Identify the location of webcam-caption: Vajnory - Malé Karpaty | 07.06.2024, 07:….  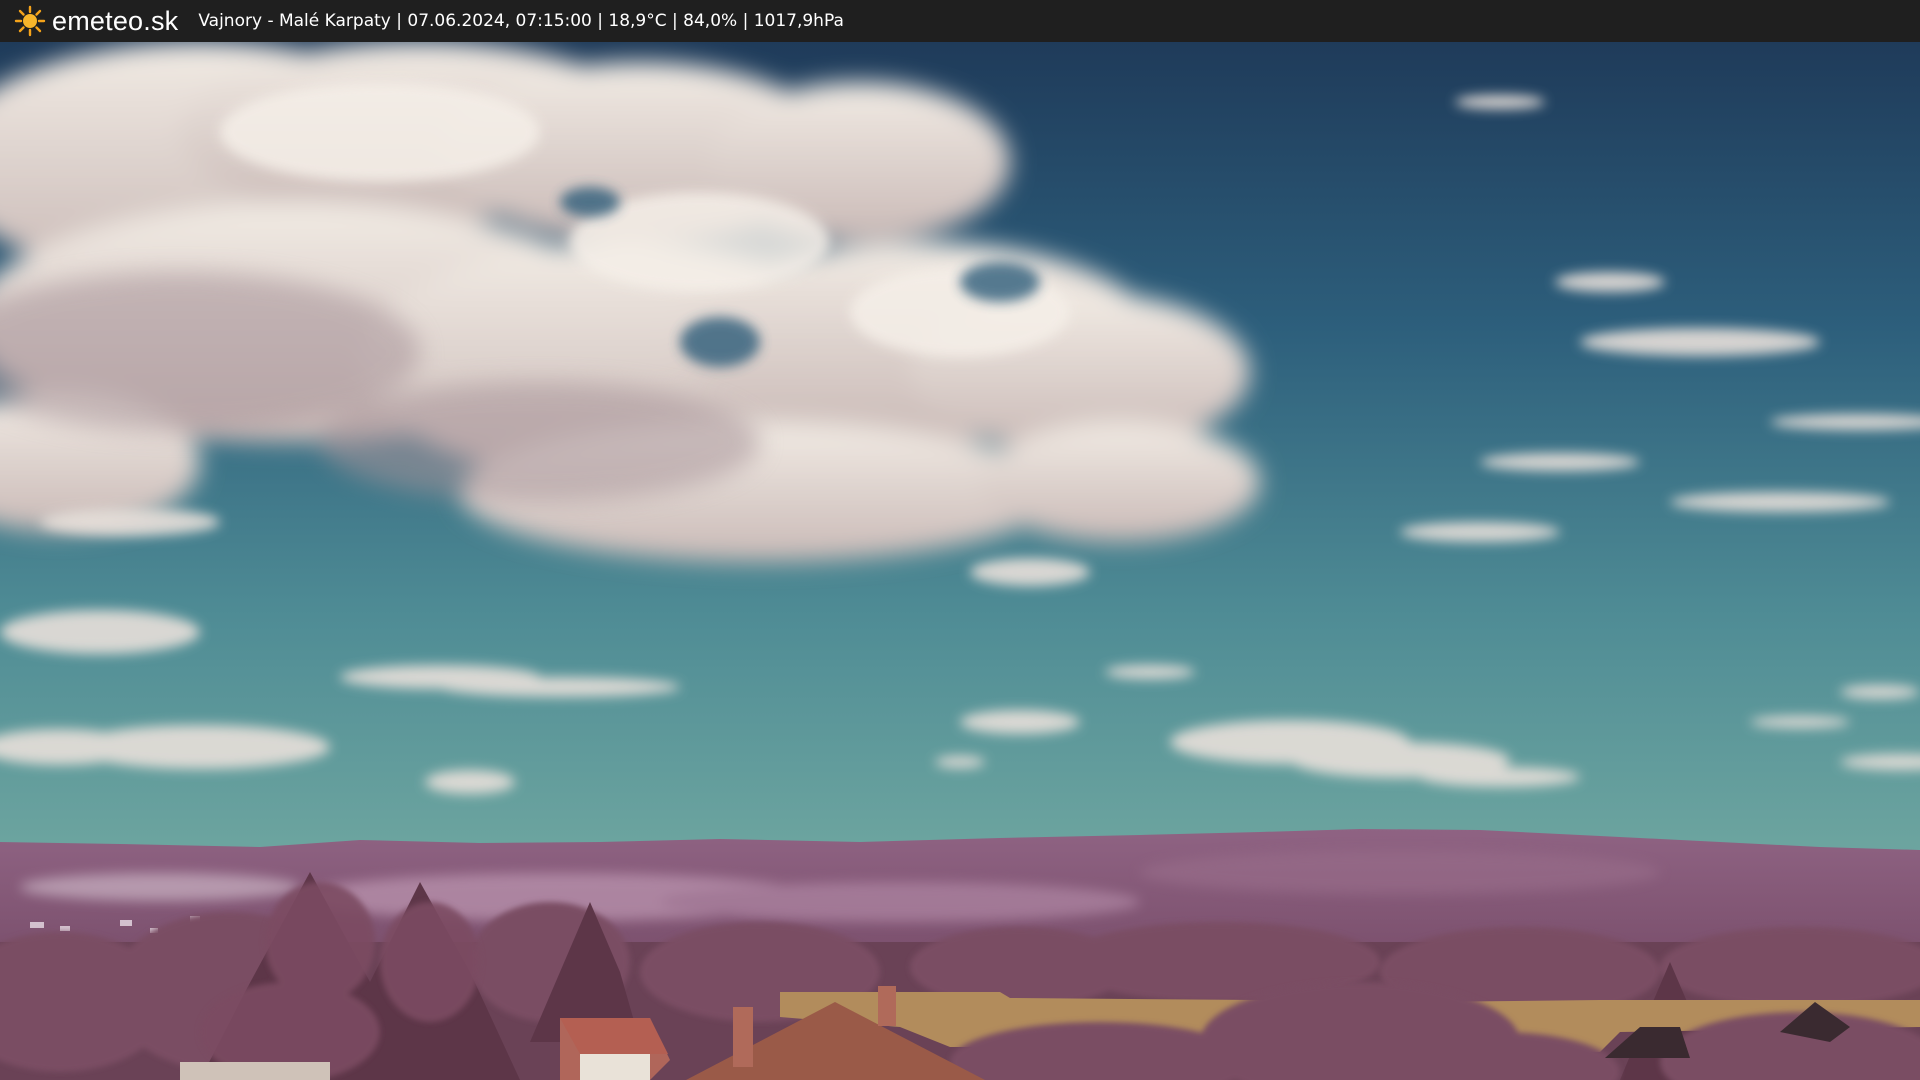
(521, 21).